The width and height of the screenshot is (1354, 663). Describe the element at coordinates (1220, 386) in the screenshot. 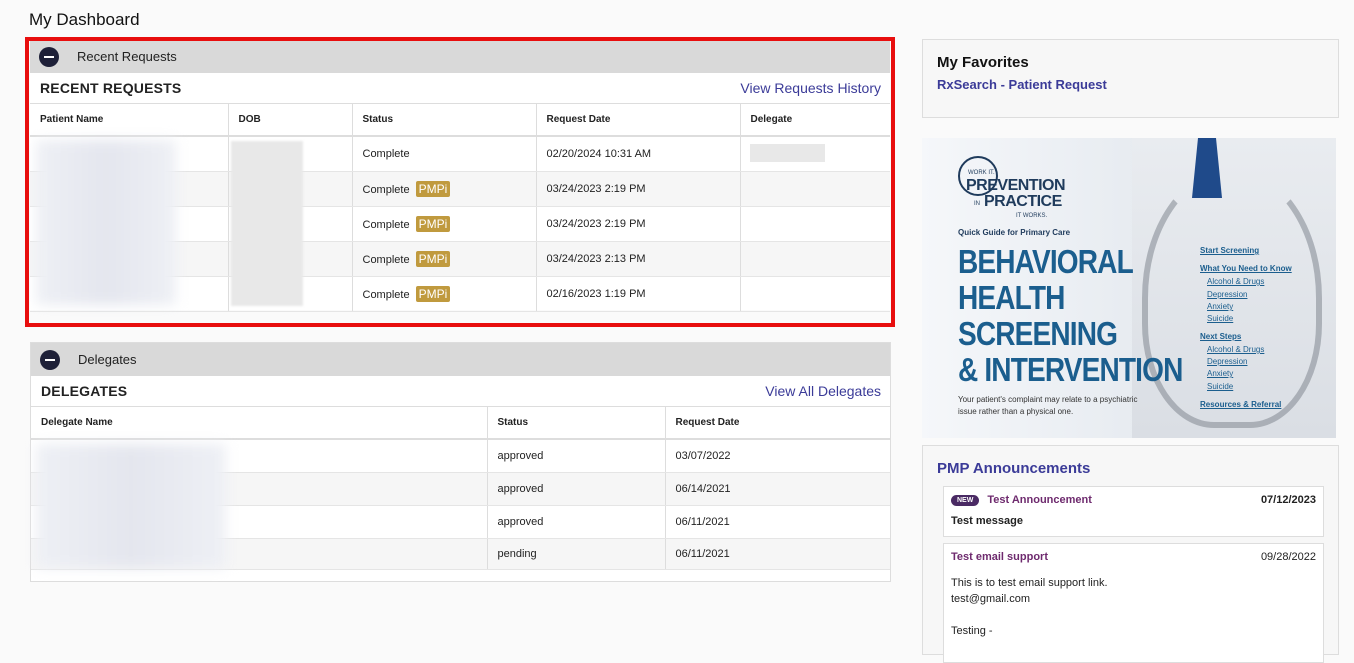

I see `banner-nav-next-item: Suicide` at that location.